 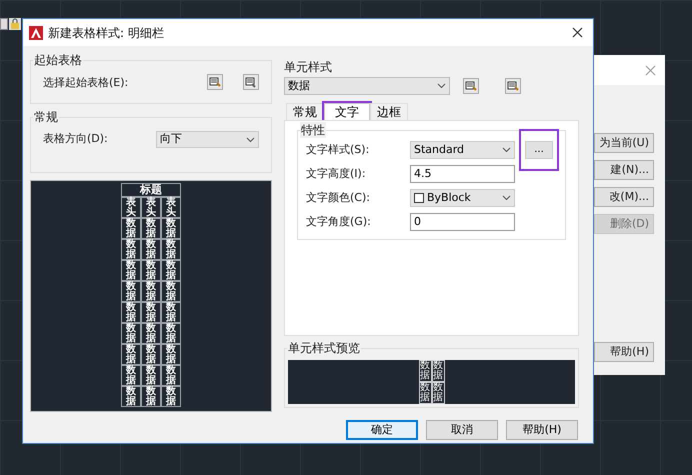 I want to click on edit-style-icon, so click(x=513, y=86).